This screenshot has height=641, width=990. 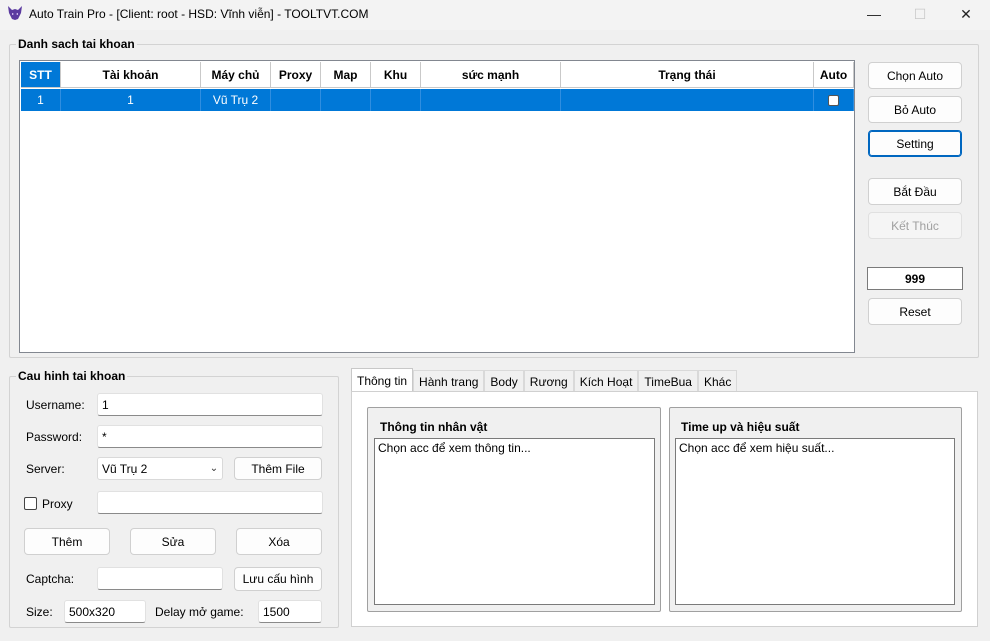 What do you see at coordinates (296, 100) in the screenshot?
I see `cell-proxy` at bounding box center [296, 100].